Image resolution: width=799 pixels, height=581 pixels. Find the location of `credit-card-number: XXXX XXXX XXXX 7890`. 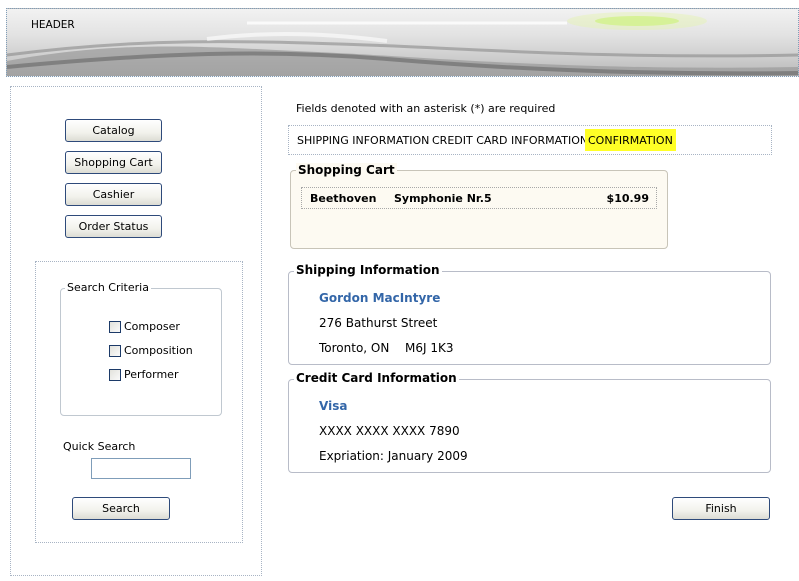

credit-card-number: XXXX XXXX XXXX 7890 is located at coordinates (389, 431).